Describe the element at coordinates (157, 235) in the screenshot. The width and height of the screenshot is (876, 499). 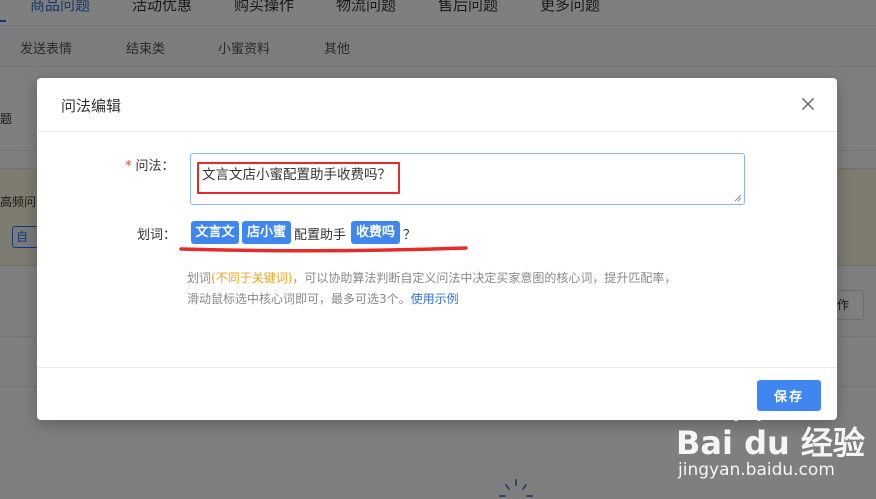
I see `segment-label: 划词：` at that location.